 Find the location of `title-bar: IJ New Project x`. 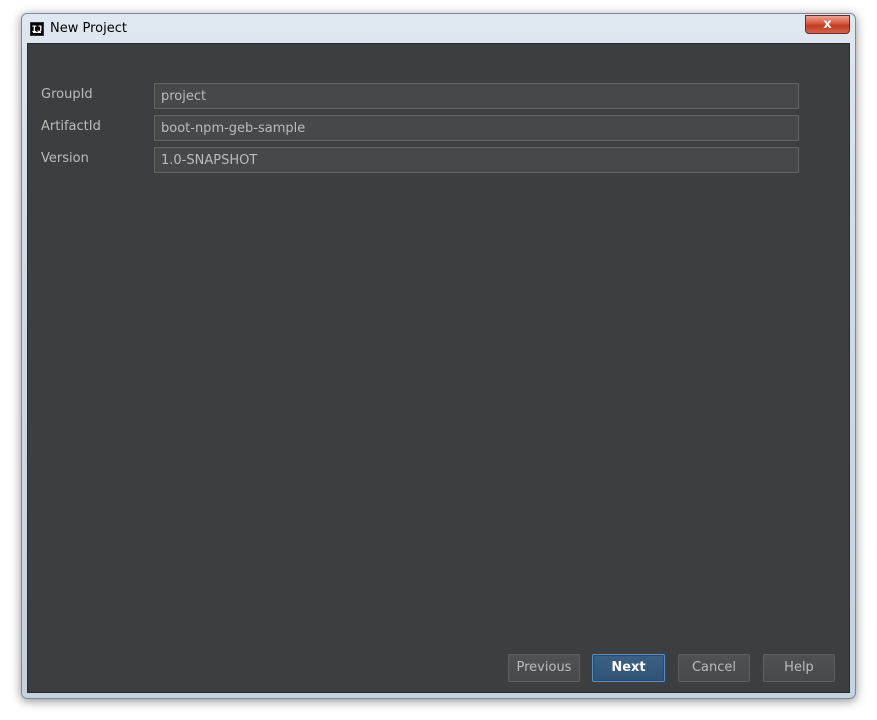

title-bar: IJ New Project x is located at coordinates (438, 29).